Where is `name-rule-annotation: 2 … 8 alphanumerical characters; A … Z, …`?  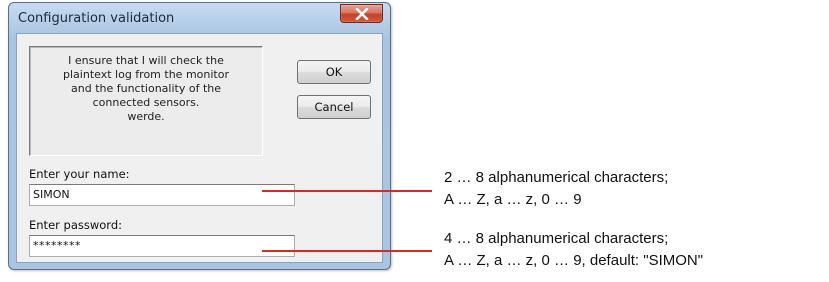
name-rule-annotation: 2 … 8 alphanumerical characters; A … Z, … is located at coordinates (556, 189).